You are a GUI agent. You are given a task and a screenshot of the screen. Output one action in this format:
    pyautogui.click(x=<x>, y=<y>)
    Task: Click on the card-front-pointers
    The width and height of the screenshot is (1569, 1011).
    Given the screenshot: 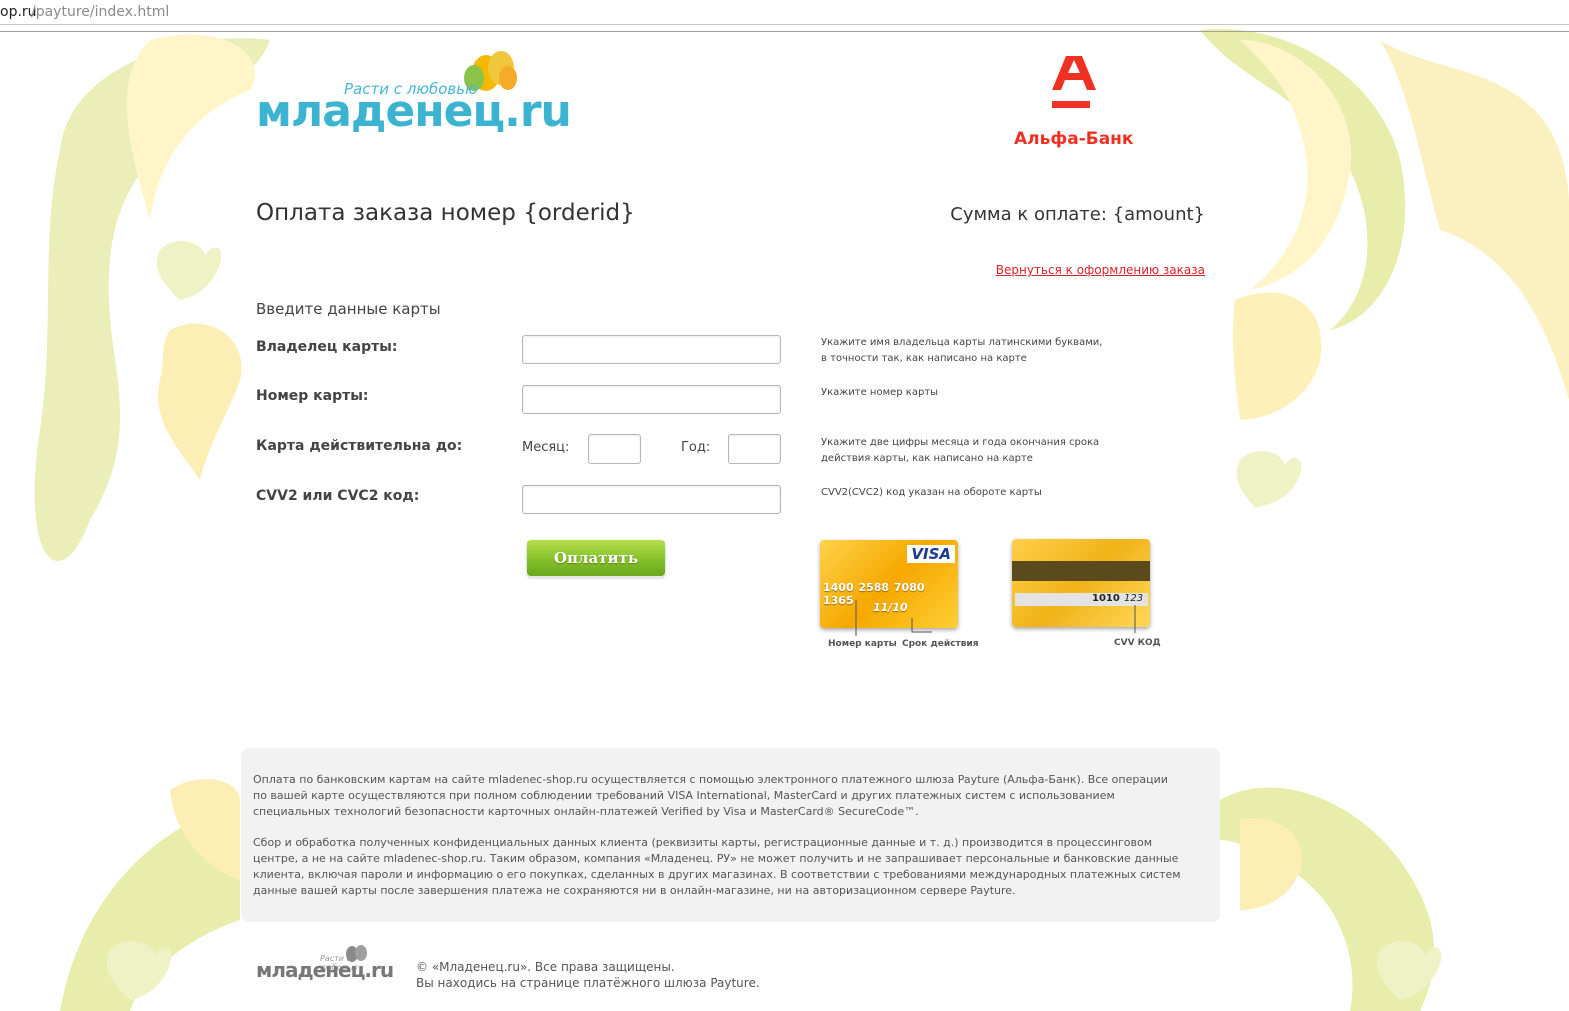 What is the action you would take?
    pyautogui.click(x=893, y=618)
    